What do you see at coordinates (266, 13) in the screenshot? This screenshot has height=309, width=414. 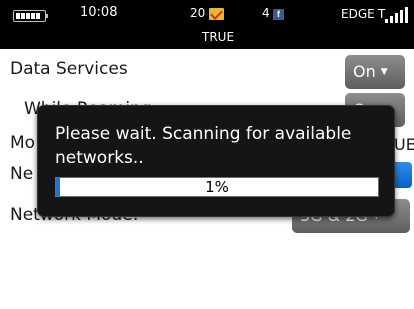 I see `social-count: 4` at bounding box center [266, 13].